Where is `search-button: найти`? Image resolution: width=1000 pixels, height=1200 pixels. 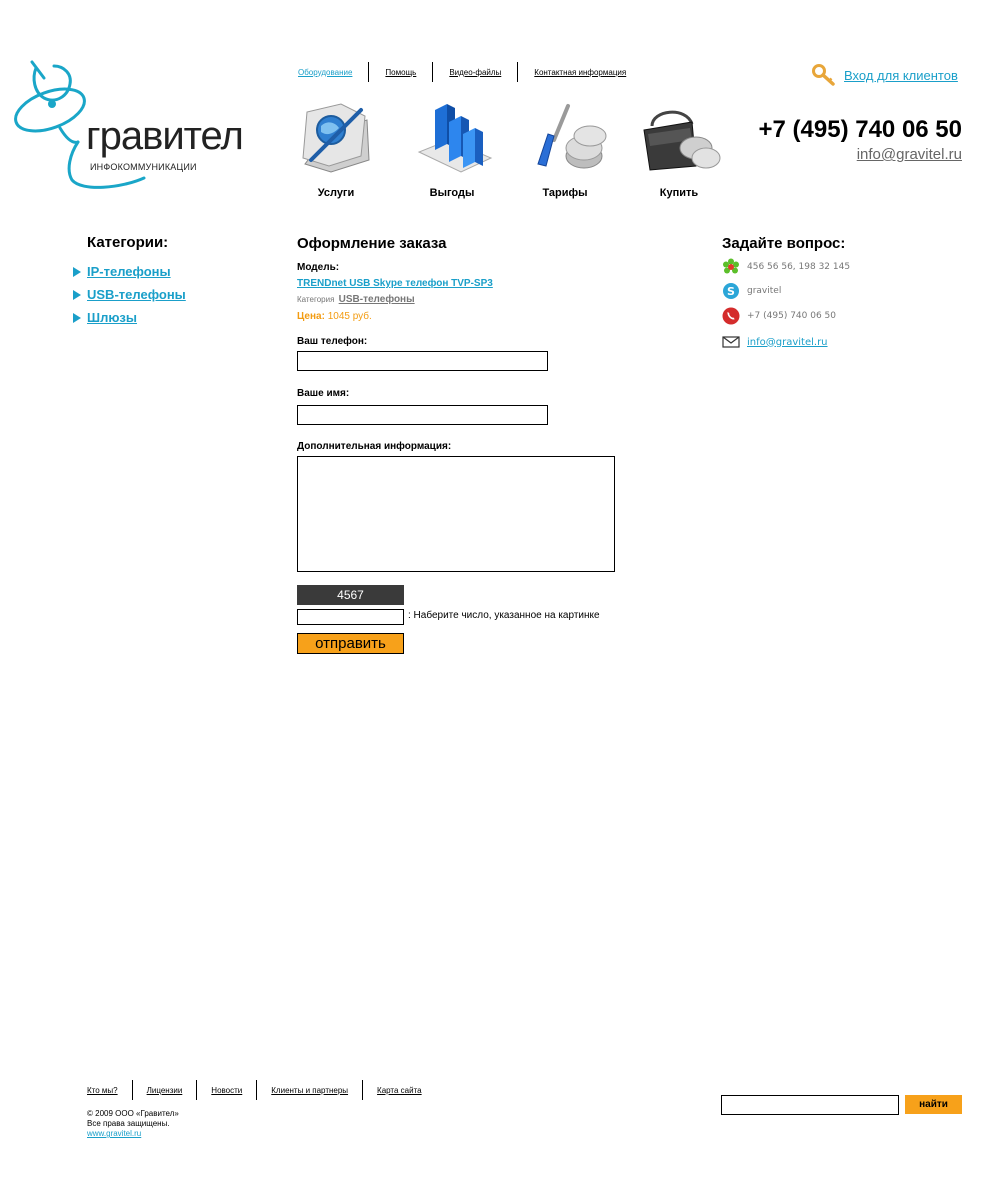 search-button: найти is located at coordinates (933, 1104).